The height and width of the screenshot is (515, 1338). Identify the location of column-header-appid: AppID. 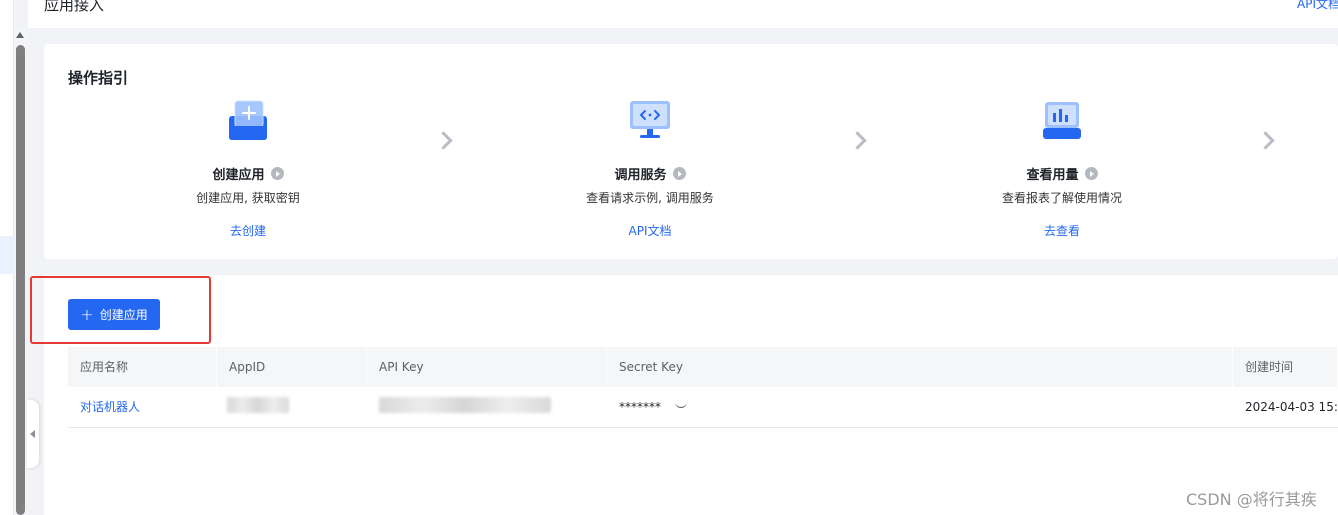
(292, 367).